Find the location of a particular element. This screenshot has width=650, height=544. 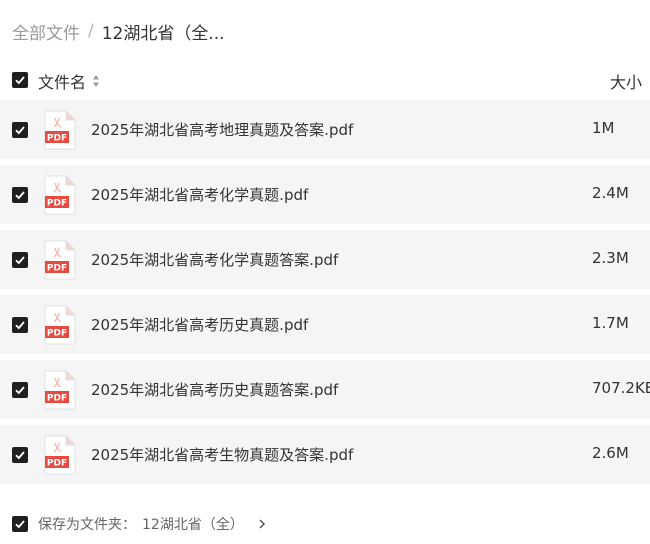

file-row: PDF 2025年湖北省高考生物真题及答案.pdf 2.6M is located at coordinates (325, 454).